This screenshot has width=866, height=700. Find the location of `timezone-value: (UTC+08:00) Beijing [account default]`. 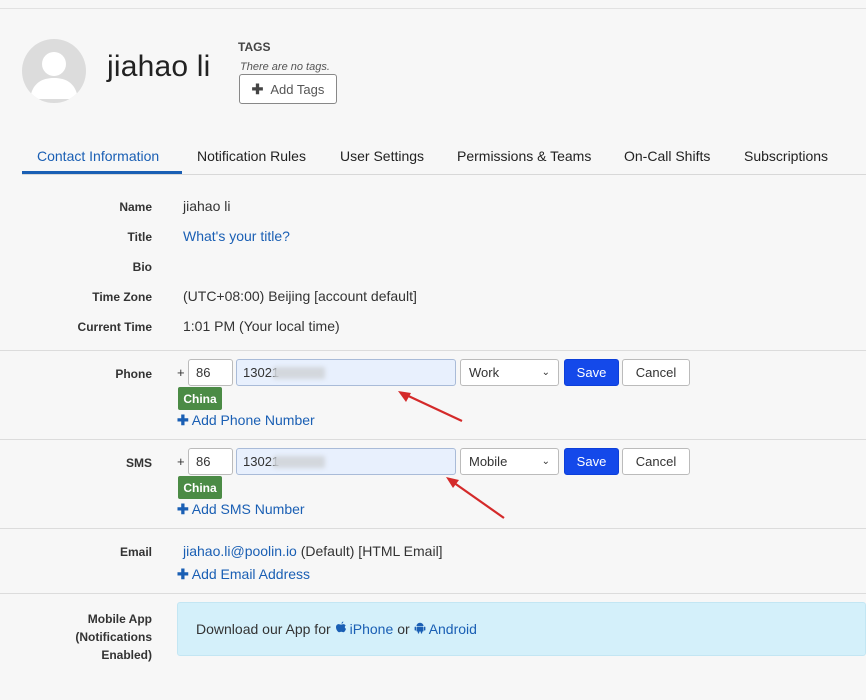

timezone-value: (UTC+08:00) Beijing [account default] is located at coordinates (300, 296).